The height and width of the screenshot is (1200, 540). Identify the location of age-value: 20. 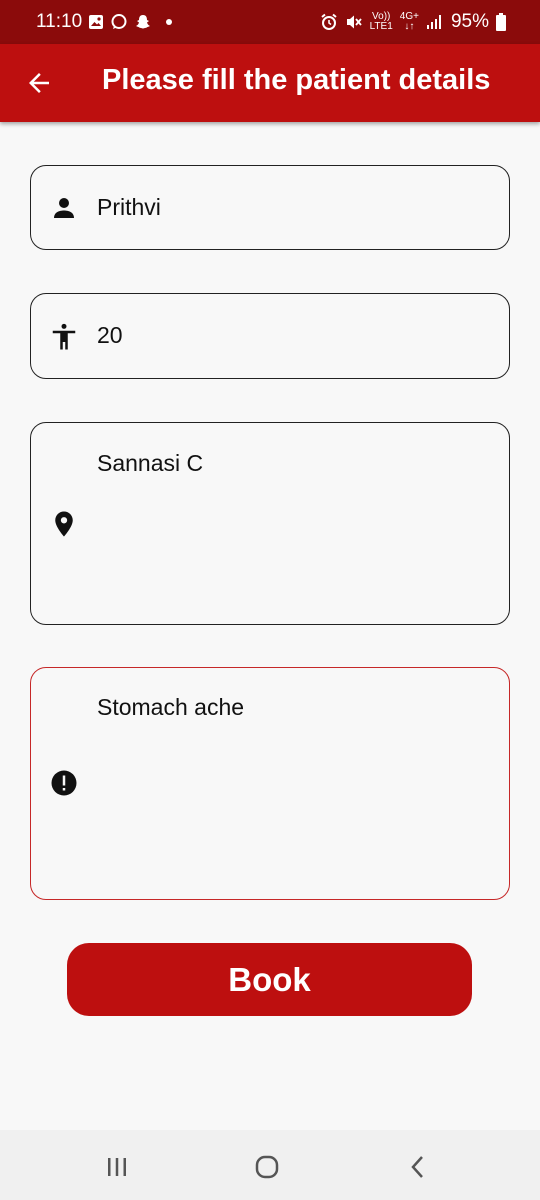
(110, 335).